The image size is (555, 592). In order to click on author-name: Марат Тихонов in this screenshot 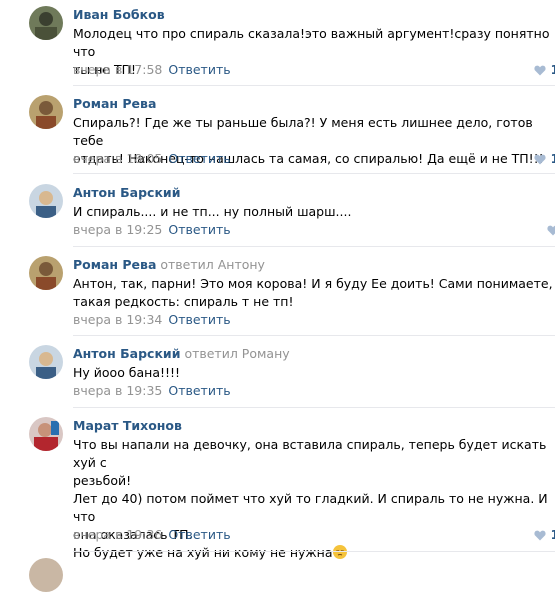, I will do `click(127, 425)`.